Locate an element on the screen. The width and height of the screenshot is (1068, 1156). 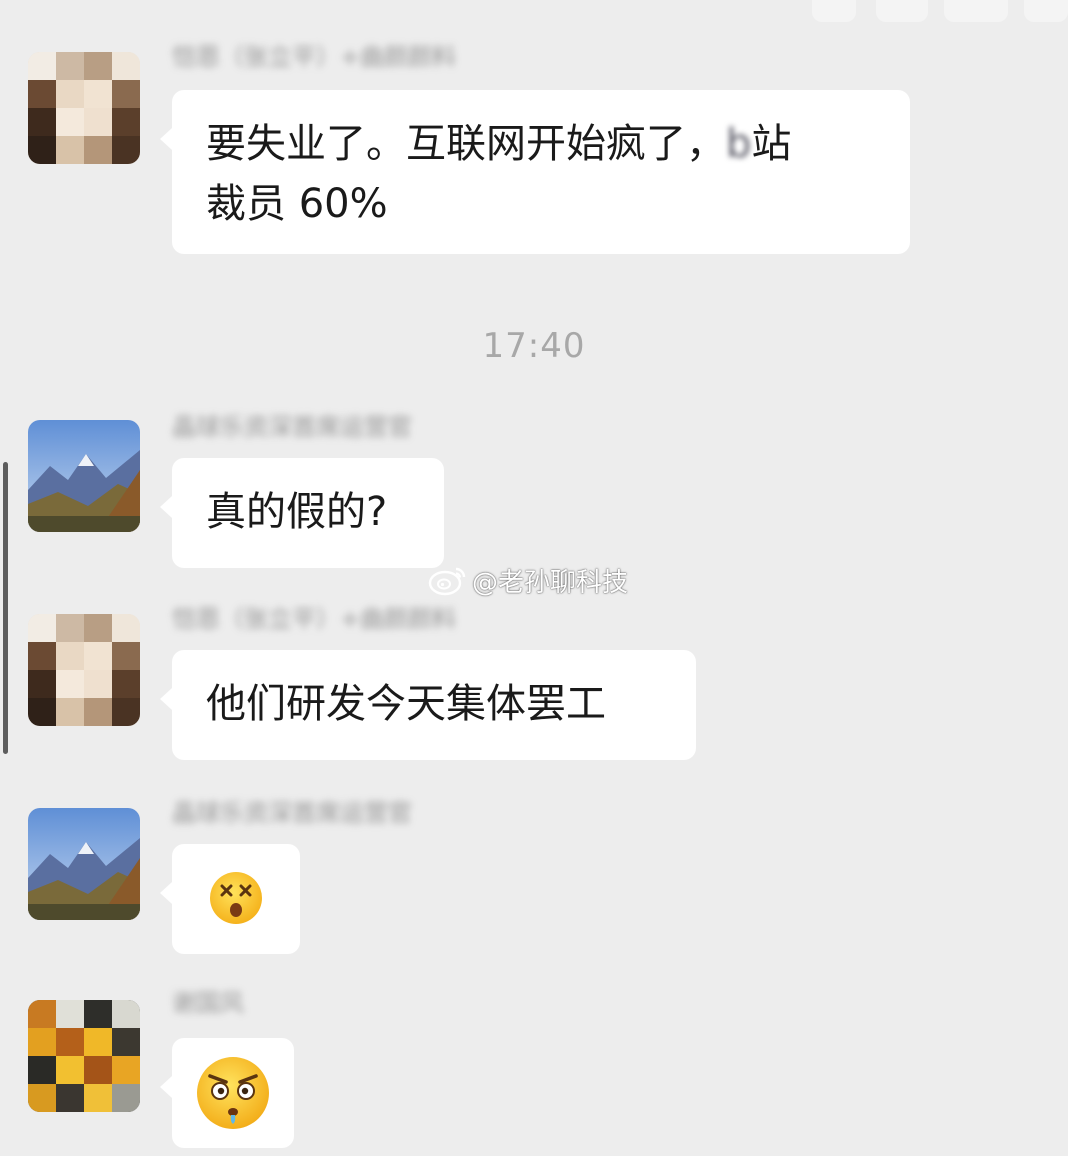
sender-nickname: 谢国风 is located at coordinates (208, 1003).